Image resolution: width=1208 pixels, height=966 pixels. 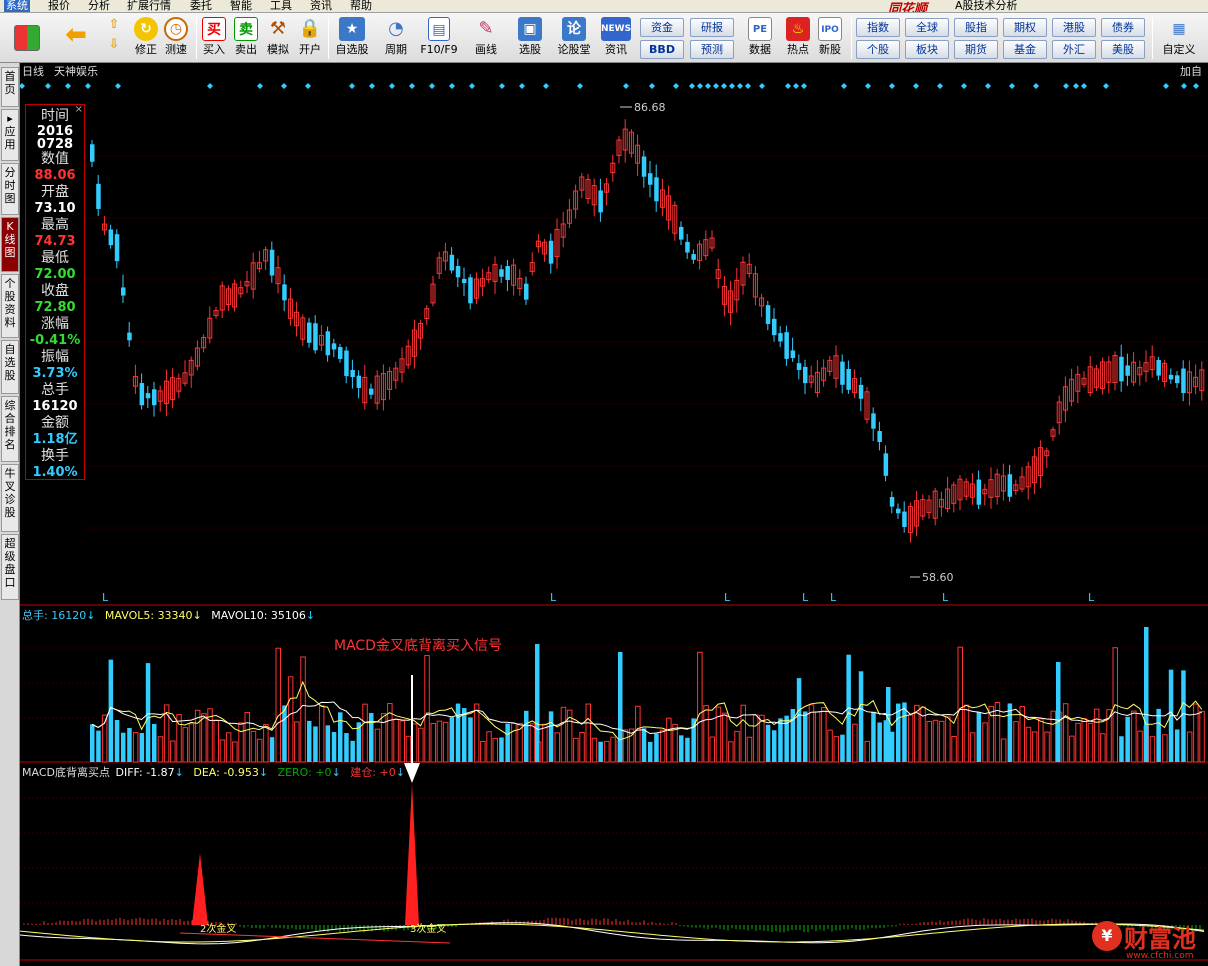 What do you see at coordinates (352, 38) in the screenshot?
I see `watchlist-button: ★ 自选股` at bounding box center [352, 38].